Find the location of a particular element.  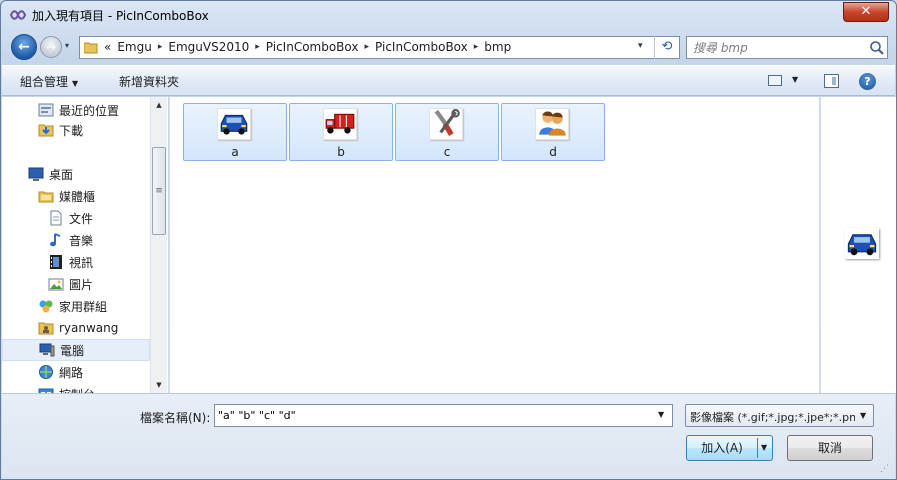

network-icon is located at coordinates (46, 372).